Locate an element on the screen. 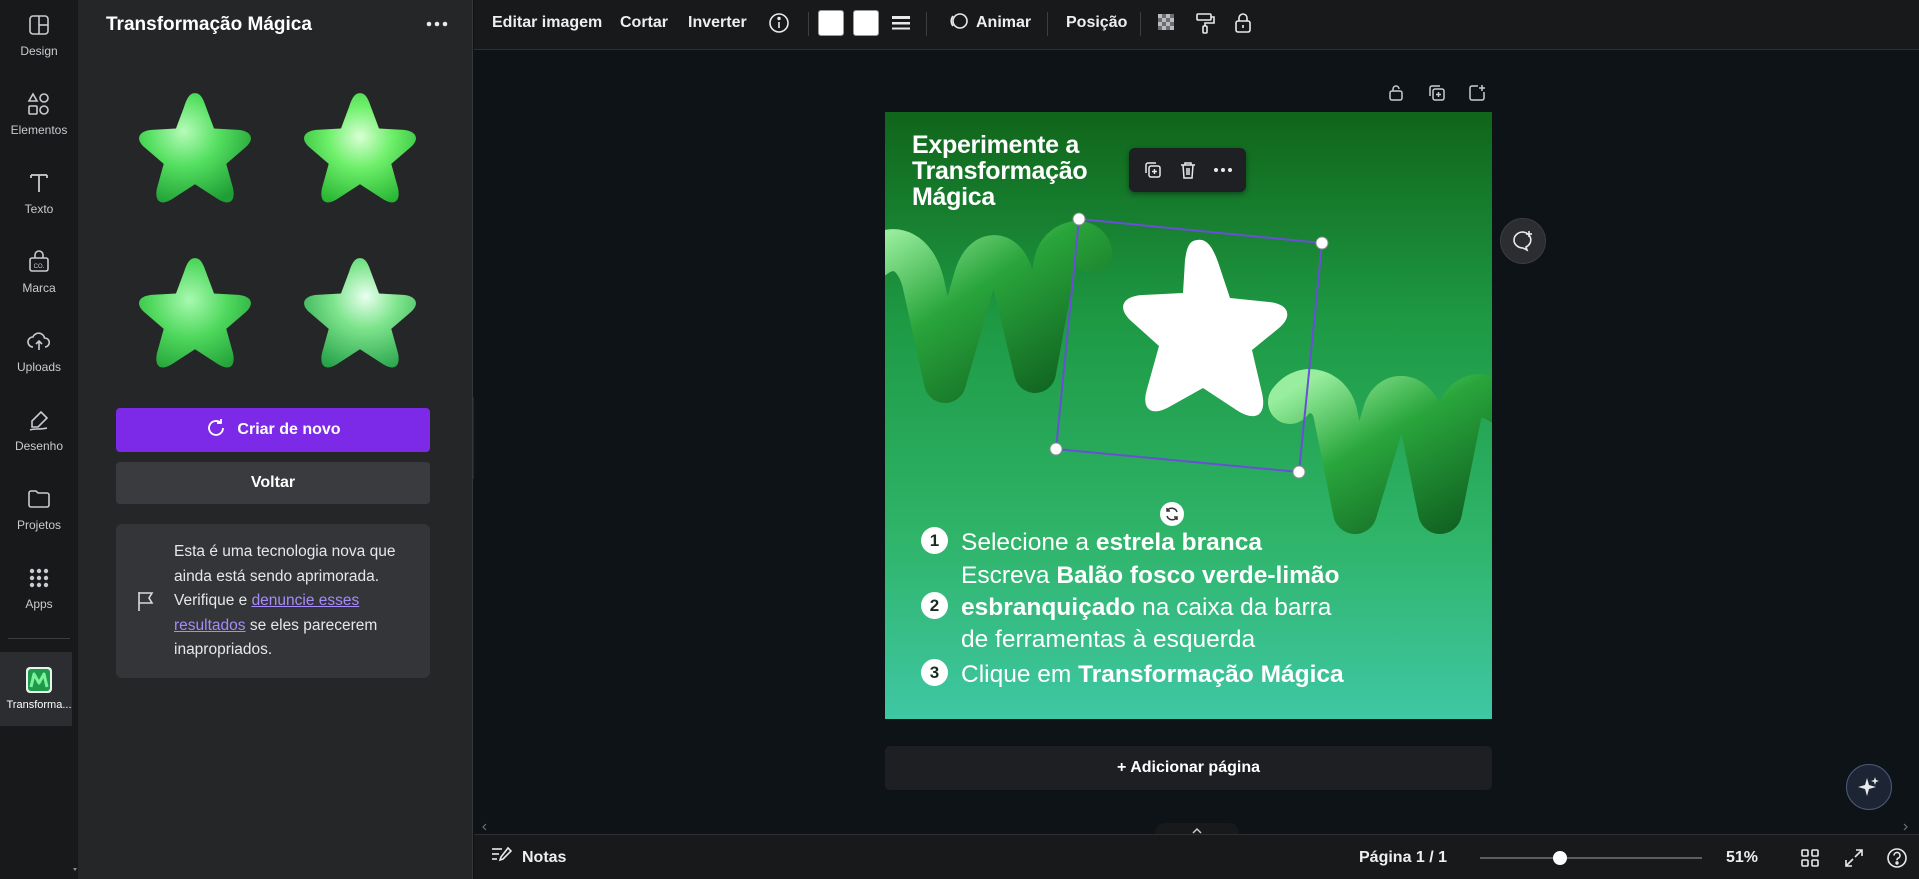 The image size is (1919, 879). notes-button: Notas is located at coordinates (528, 857).